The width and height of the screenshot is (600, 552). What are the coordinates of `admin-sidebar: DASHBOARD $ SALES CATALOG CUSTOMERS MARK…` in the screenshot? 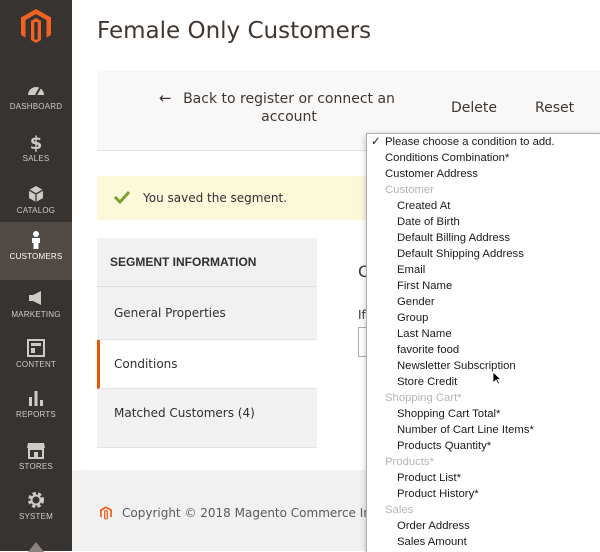 It's located at (36, 276).